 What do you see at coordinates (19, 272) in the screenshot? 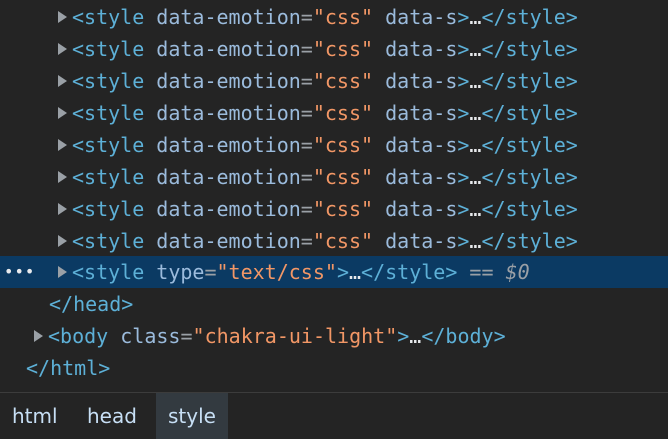
I see `more-options-icon: •••` at bounding box center [19, 272].